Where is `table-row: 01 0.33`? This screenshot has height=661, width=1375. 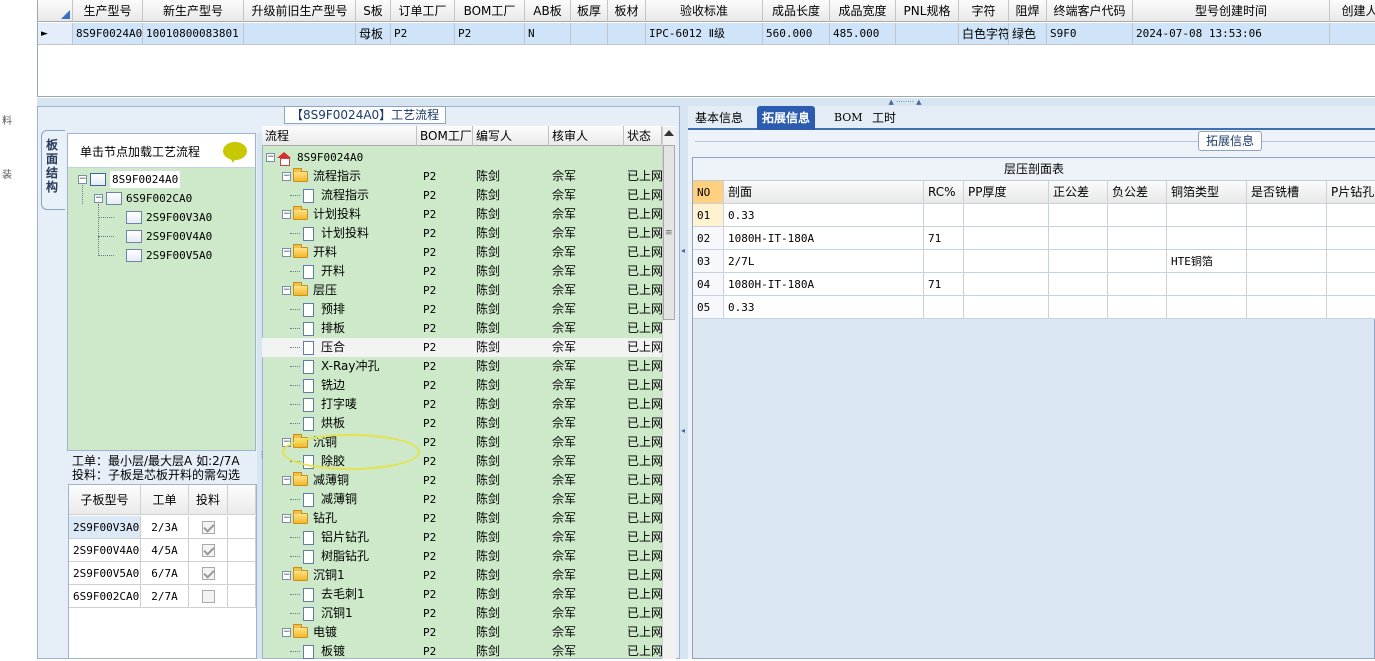 table-row: 01 0.33 is located at coordinates (1034, 215).